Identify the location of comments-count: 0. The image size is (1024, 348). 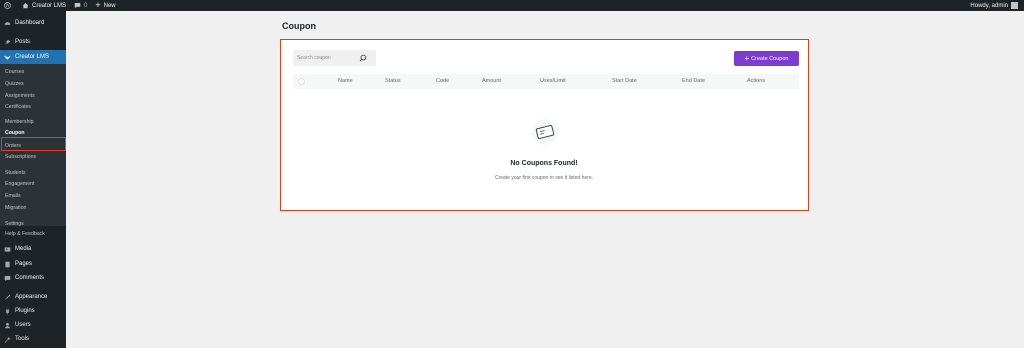
(86, 5).